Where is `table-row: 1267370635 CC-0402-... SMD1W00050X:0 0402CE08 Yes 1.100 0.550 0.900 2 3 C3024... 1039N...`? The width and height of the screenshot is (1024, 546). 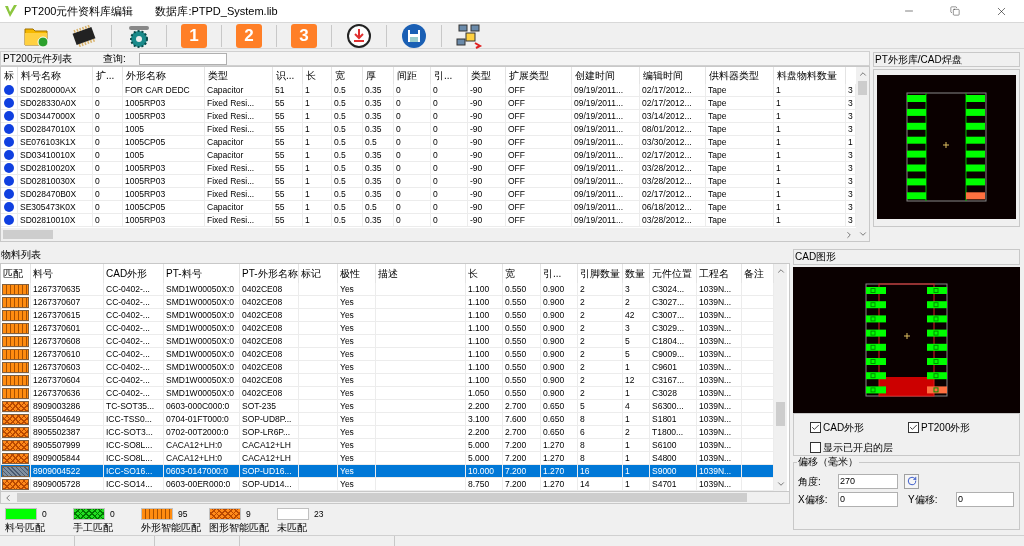
table-row: 1267370635 CC-0402-... SMD1W00050X:0 0402CE08 Yes 1.100 0.550 0.900 2 3 C3024... 1039N... is located at coordinates (387, 289).